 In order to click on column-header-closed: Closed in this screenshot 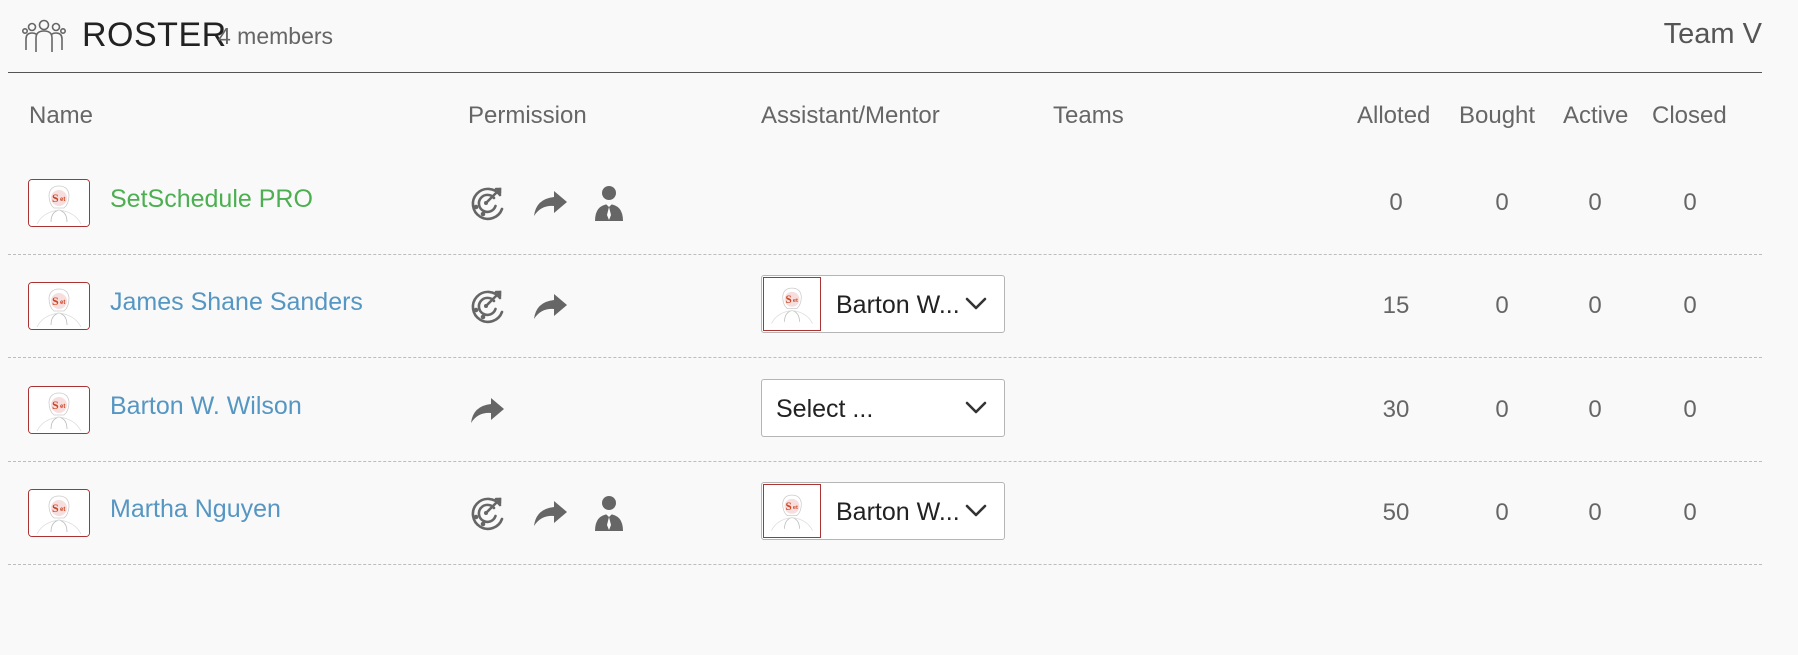, I will do `click(1689, 116)`.